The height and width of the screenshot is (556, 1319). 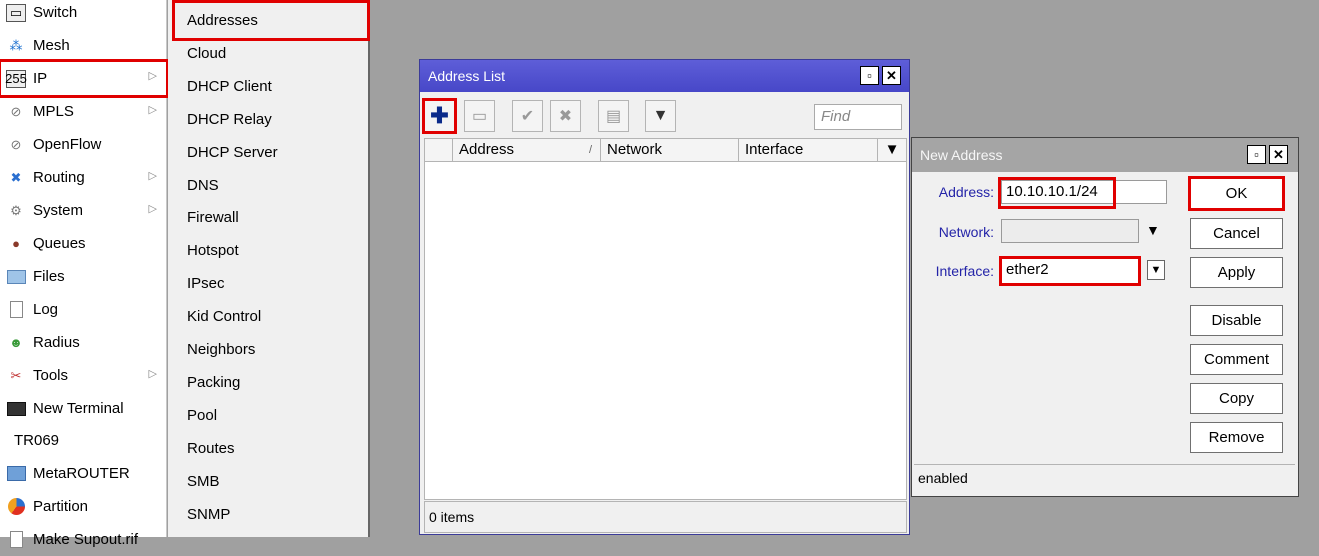 What do you see at coordinates (16, 45) in the screenshot?
I see `mesh-icon: ⁂` at bounding box center [16, 45].